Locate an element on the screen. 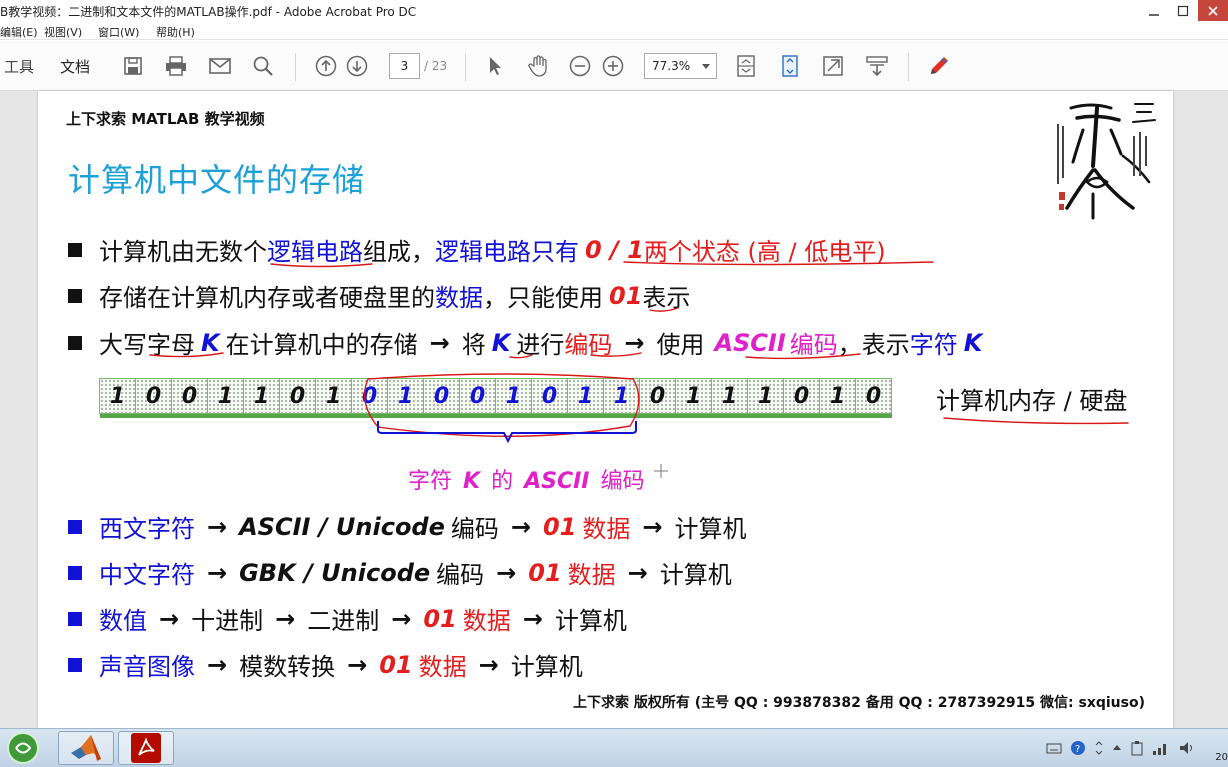 The height and width of the screenshot is (767, 1228). menu-edit: 编辑(E) is located at coordinates (19, 32).